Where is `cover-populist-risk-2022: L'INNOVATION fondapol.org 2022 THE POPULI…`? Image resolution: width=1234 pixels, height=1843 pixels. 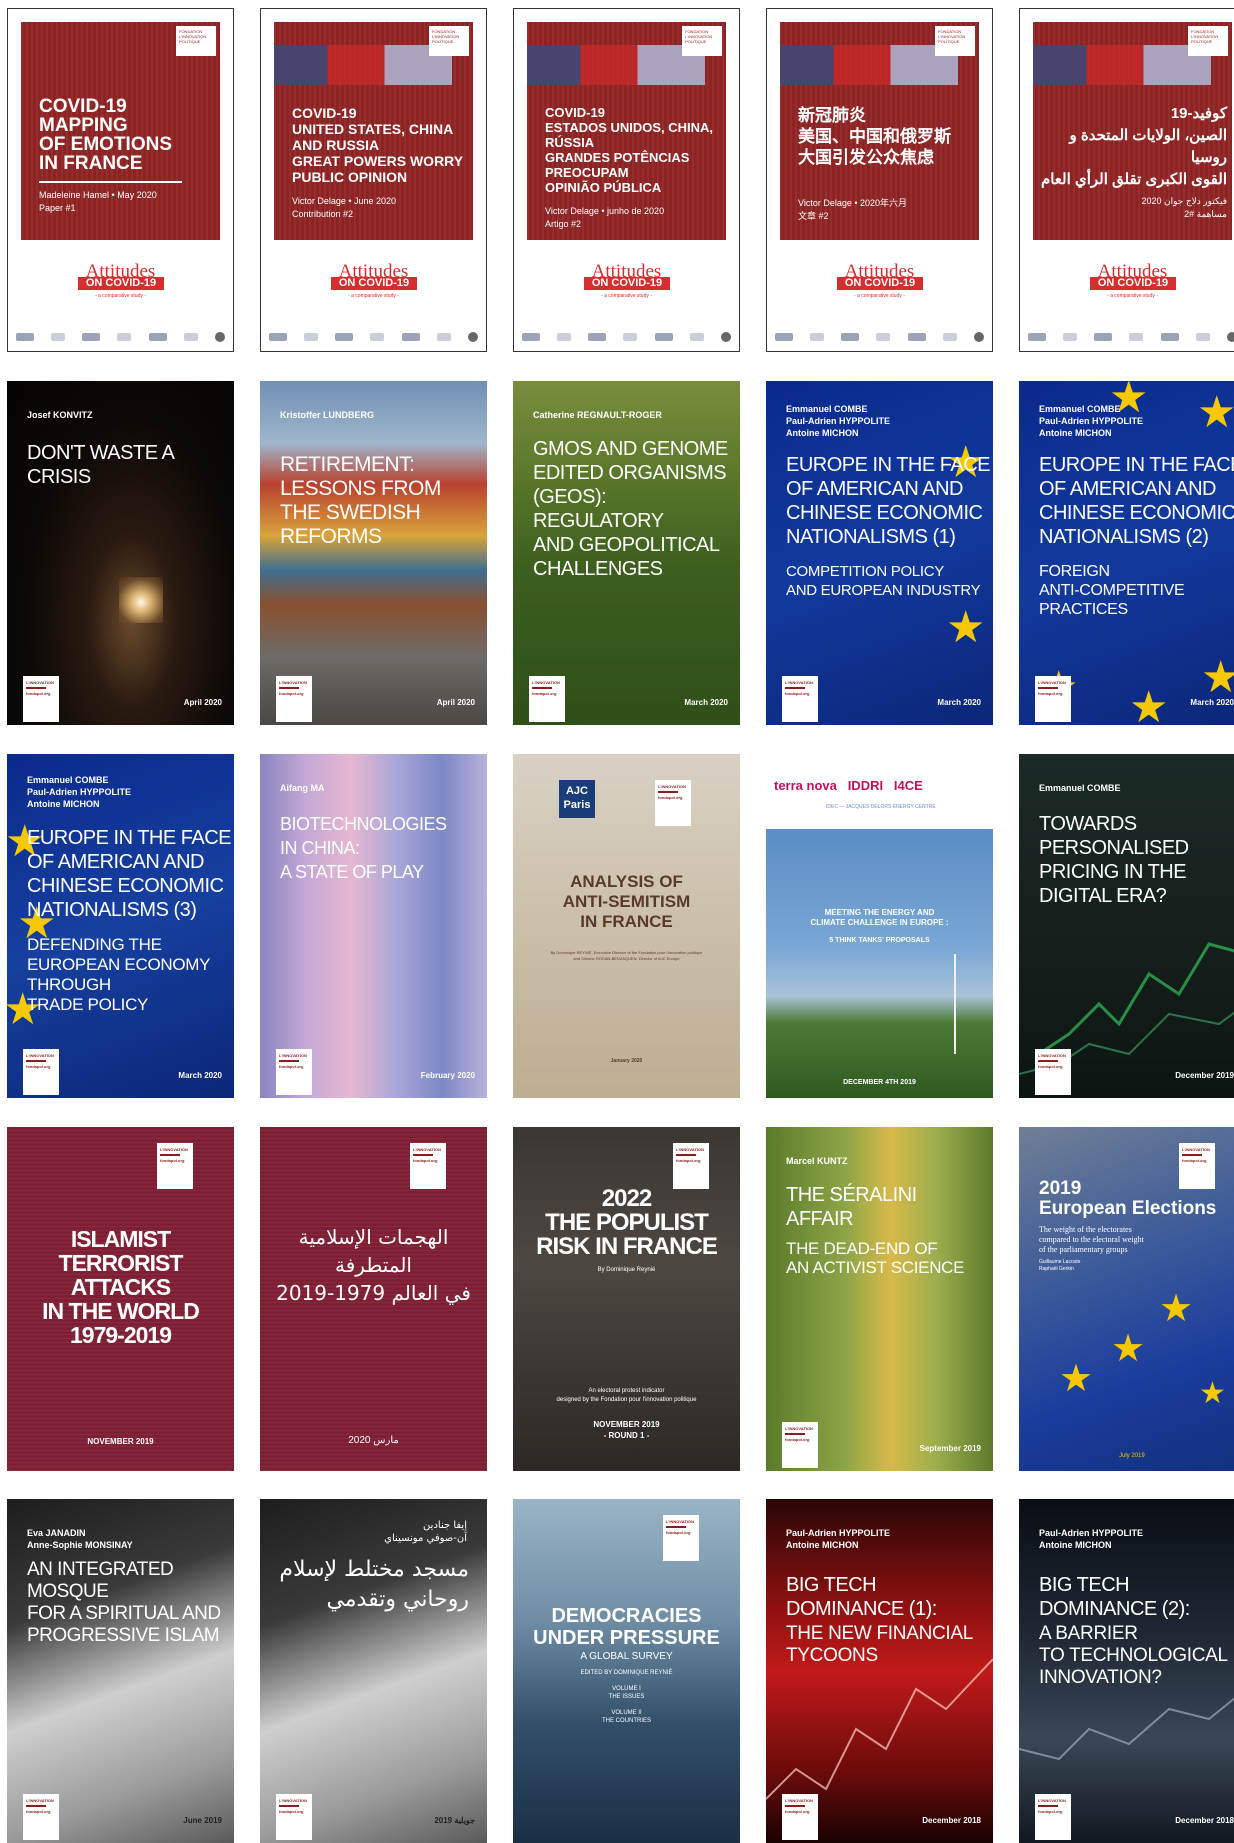 cover-populist-risk-2022: L'INNOVATION fondapol.org 2022 THE POPULI… is located at coordinates (626, 1299).